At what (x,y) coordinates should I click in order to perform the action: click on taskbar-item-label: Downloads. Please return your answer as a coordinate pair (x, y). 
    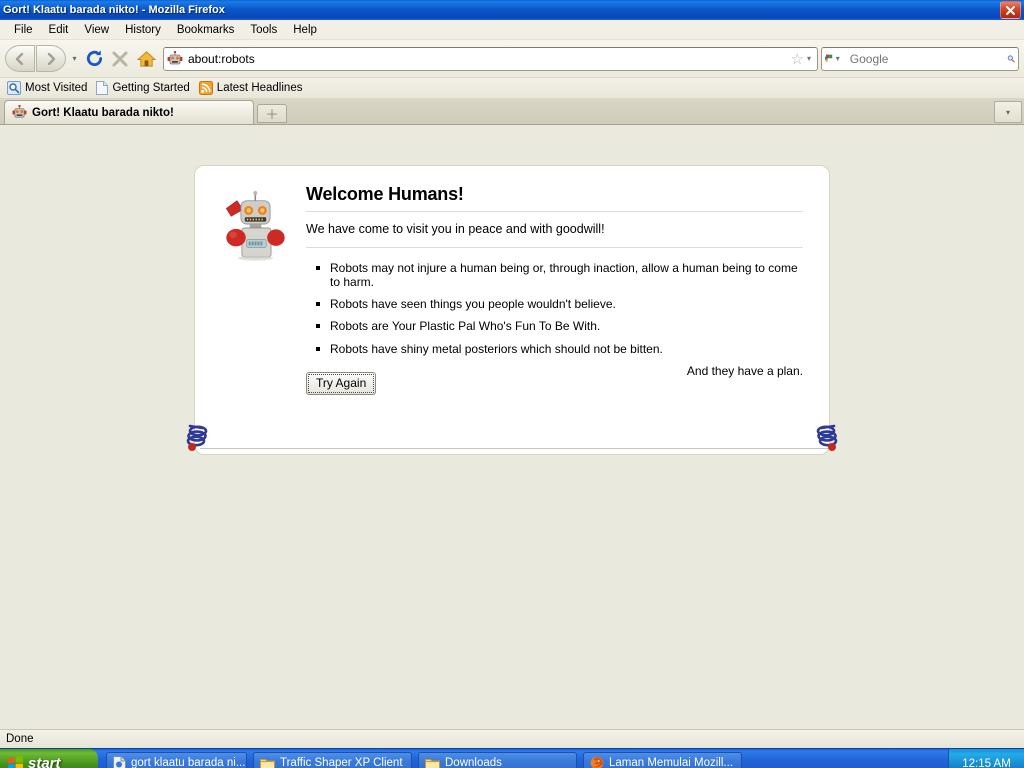
    Looking at the image, I should click on (473, 762).